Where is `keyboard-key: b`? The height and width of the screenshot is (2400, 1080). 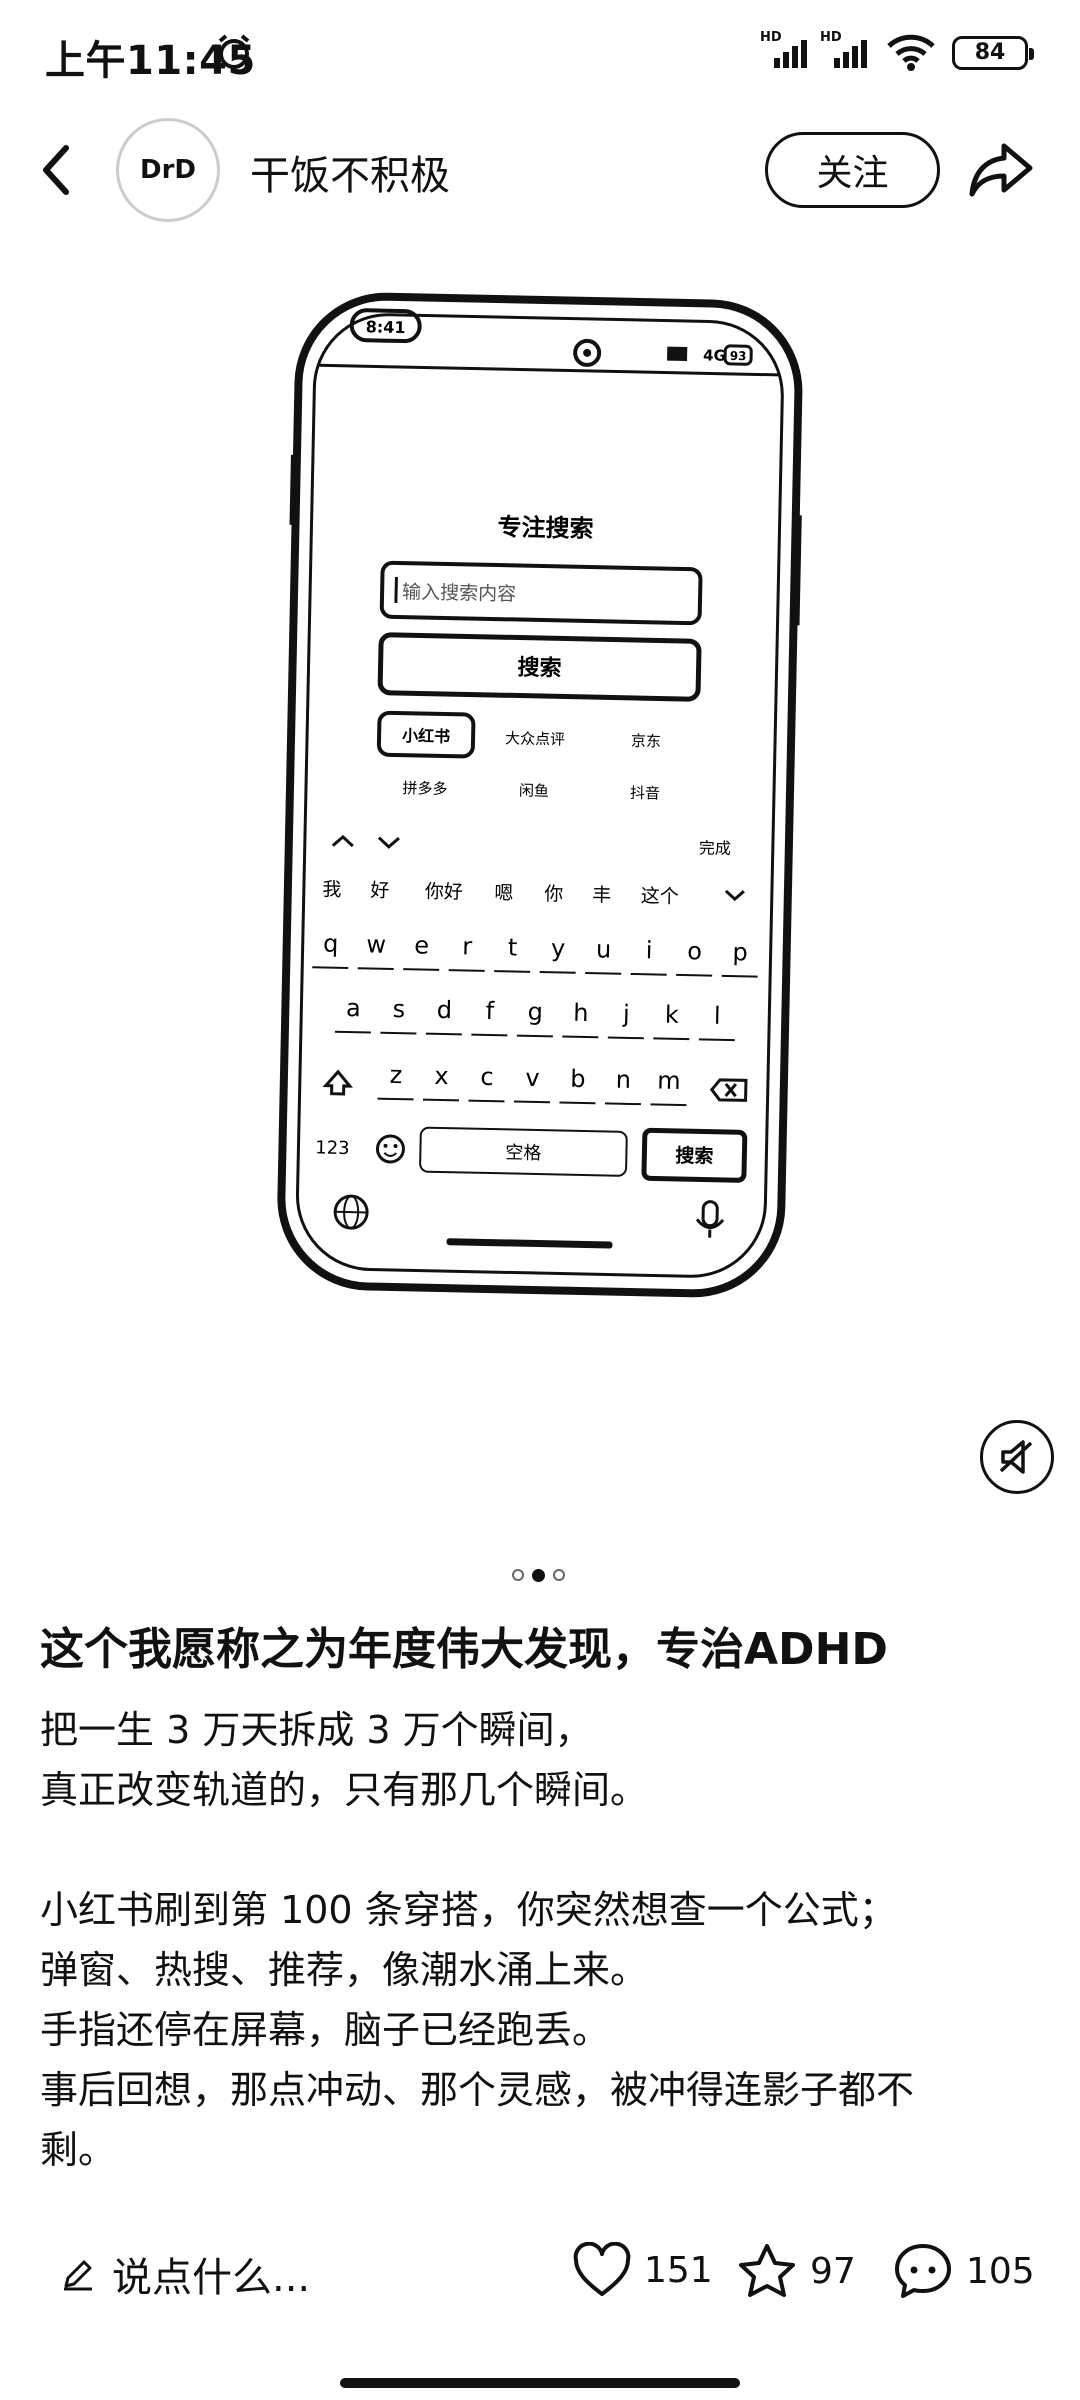
keyboard-key: b is located at coordinates (578, 1079).